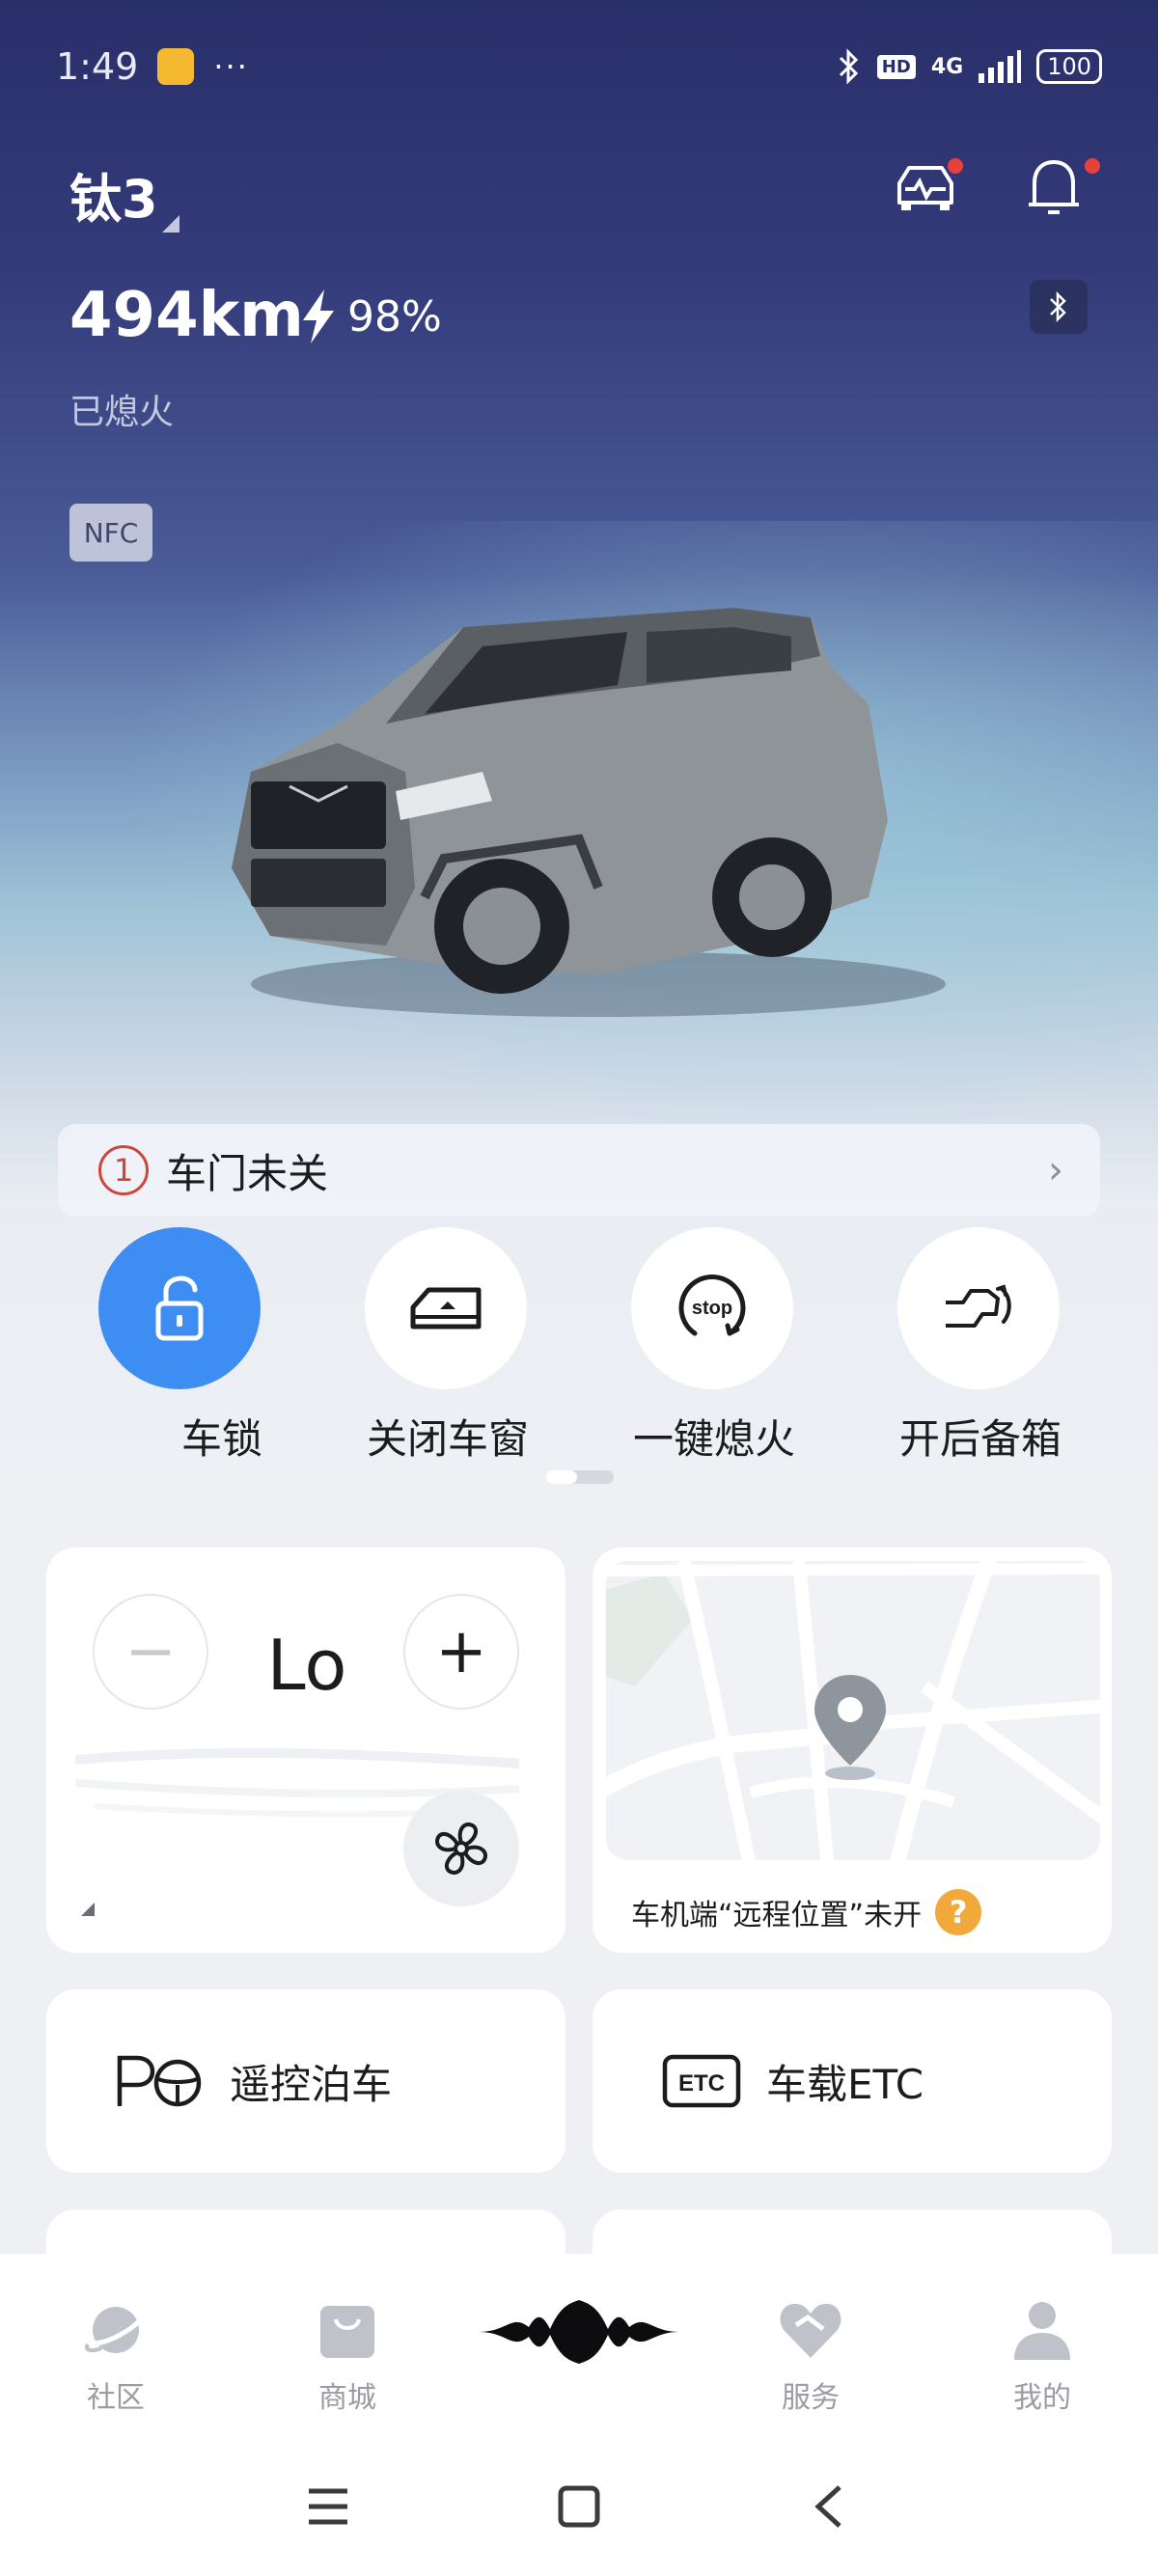 The image size is (1158, 2576). I want to click on more-notifications: ···, so click(231, 66).